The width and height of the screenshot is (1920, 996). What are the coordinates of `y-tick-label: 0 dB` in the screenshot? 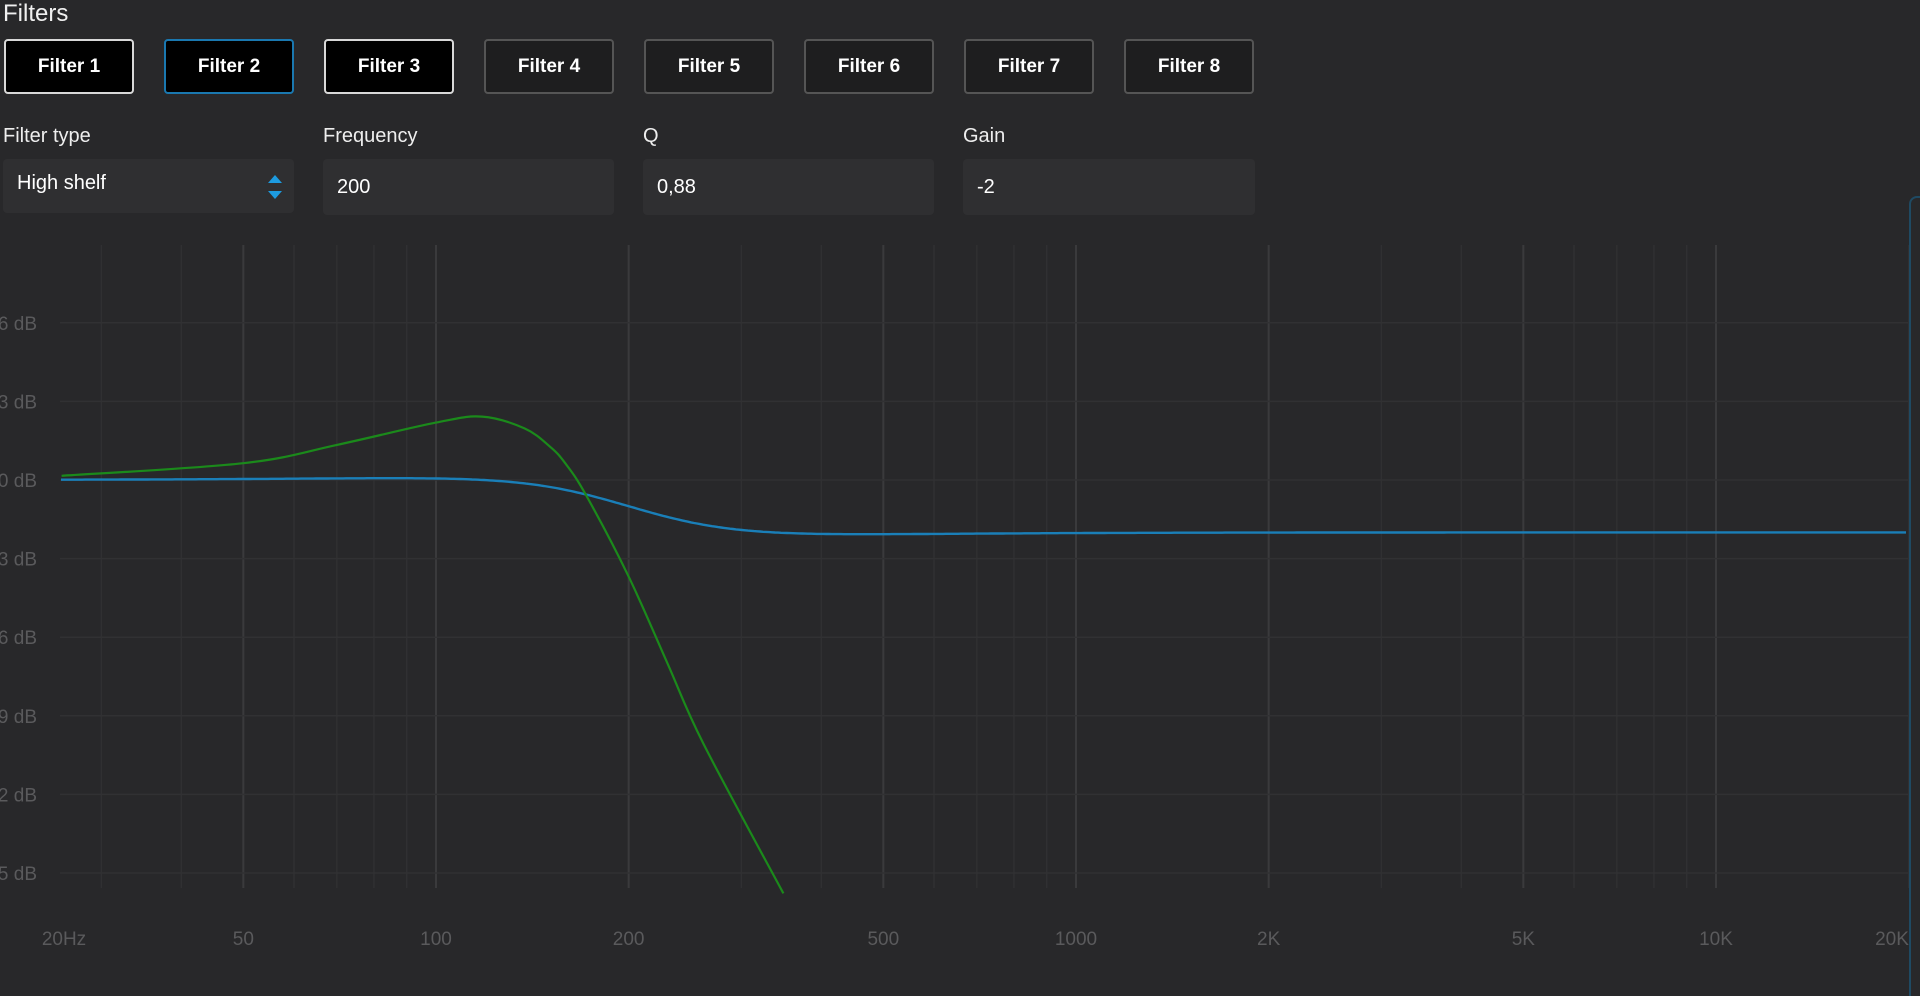 It's located at (18, 481).